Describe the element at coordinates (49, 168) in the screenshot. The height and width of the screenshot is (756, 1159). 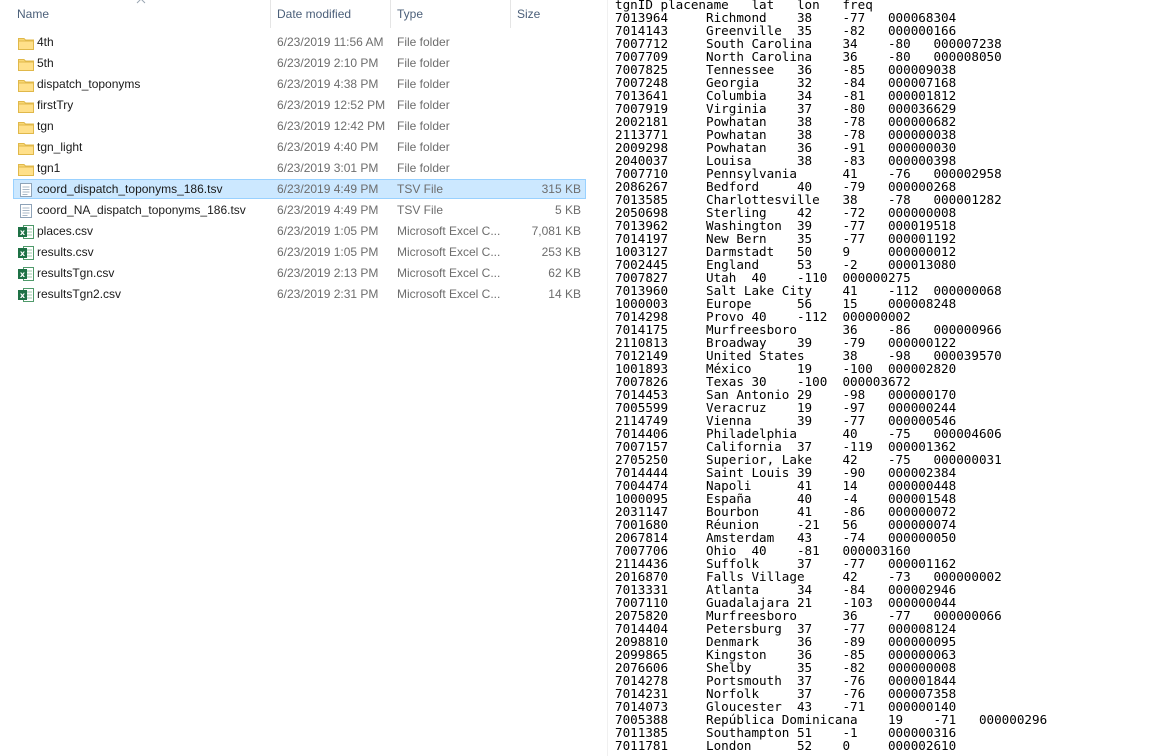
I see `file-name: tgn1` at that location.